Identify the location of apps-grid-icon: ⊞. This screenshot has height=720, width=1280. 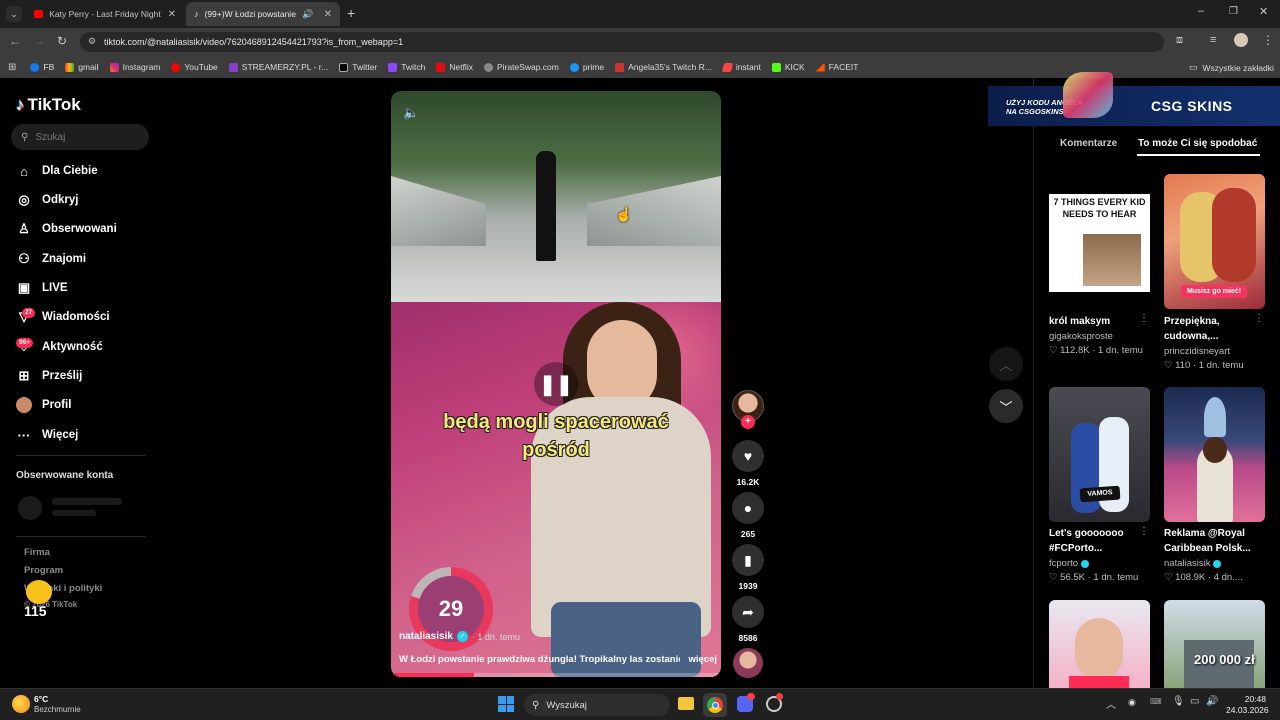
(12, 67).